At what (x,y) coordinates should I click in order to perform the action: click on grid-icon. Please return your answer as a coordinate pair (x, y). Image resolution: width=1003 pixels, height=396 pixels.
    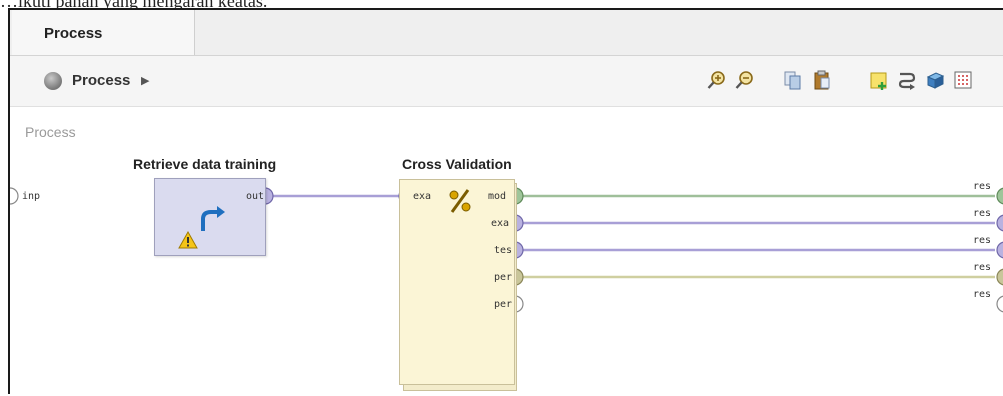
    Looking at the image, I should click on (963, 80).